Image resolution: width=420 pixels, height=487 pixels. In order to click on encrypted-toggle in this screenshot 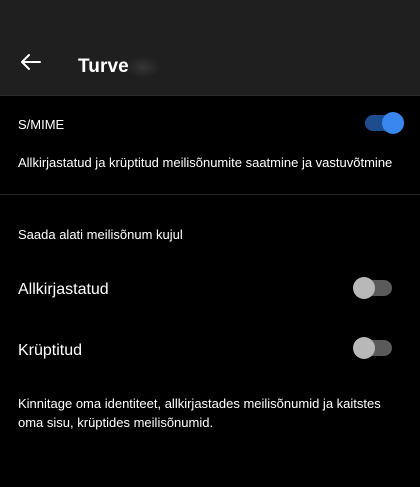, I will do `click(372, 348)`.